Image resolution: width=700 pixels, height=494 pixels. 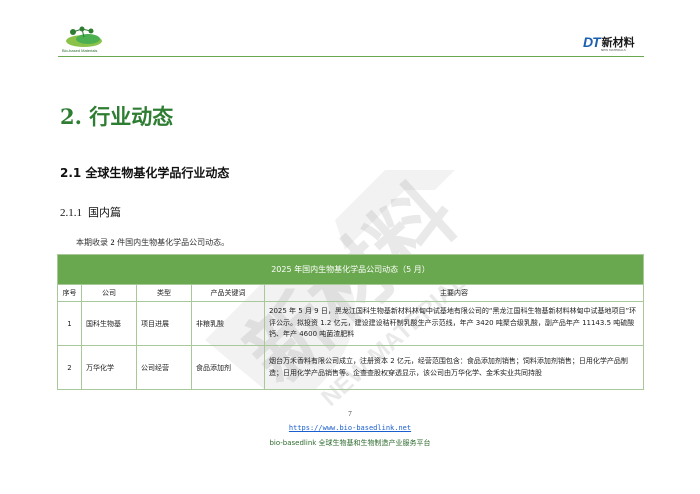 I want to click on row-number: 2, so click(x=69, y=367).